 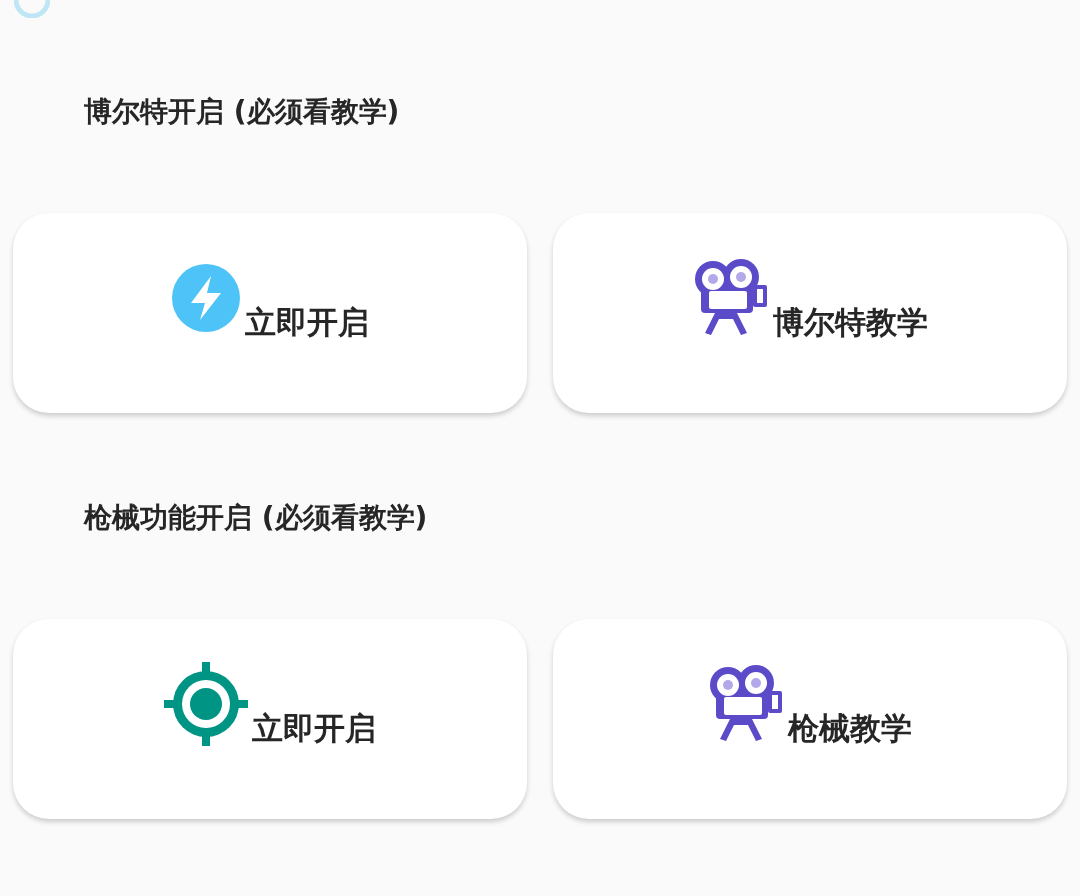 What do you see at coordinates (206, 704) in the screenshot?
I see `crosshair-icon` at bounding box center [206, 704].